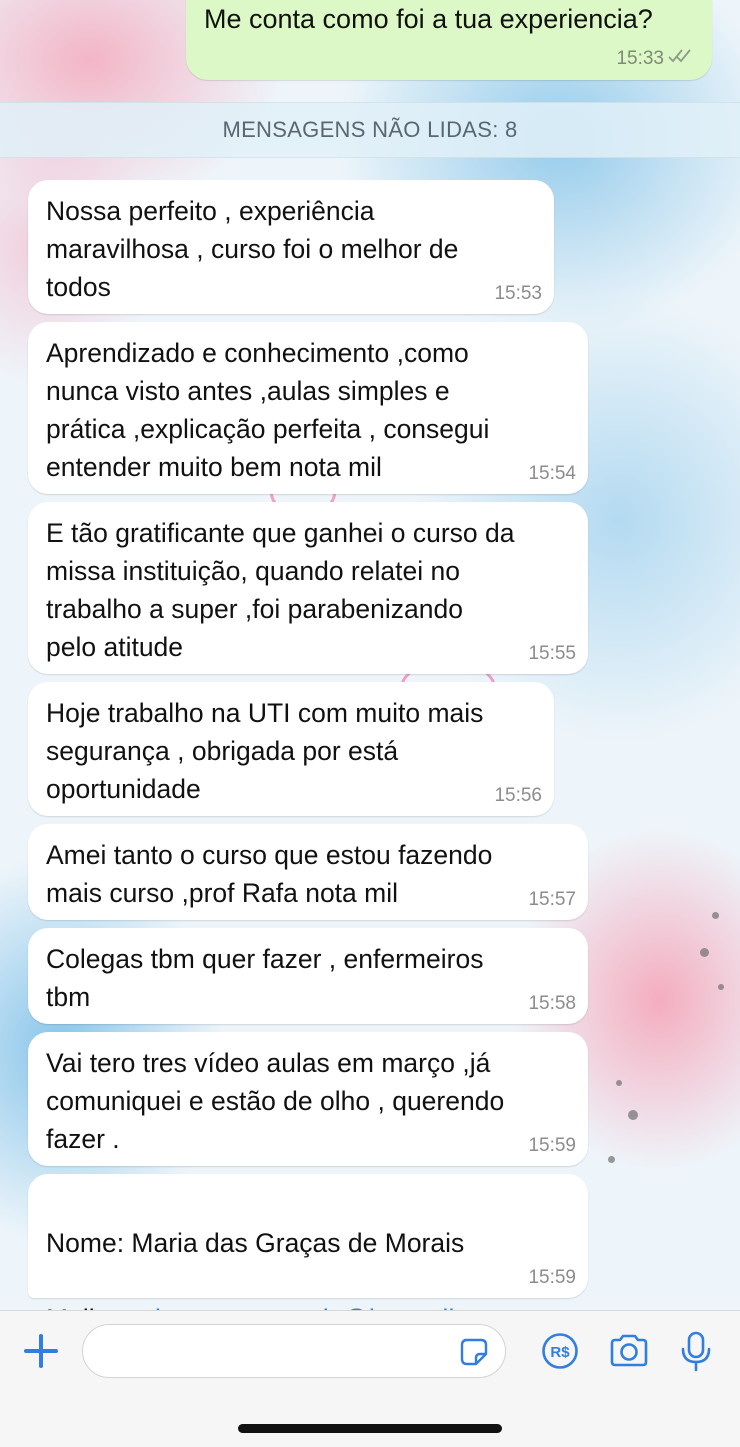 This screenshot has height=1447, width=740. Describe the element at coordinates (255, 1243) in the screenshot. I see `contact-name-line: Nome: Maria das Graças de Morais` at that location.